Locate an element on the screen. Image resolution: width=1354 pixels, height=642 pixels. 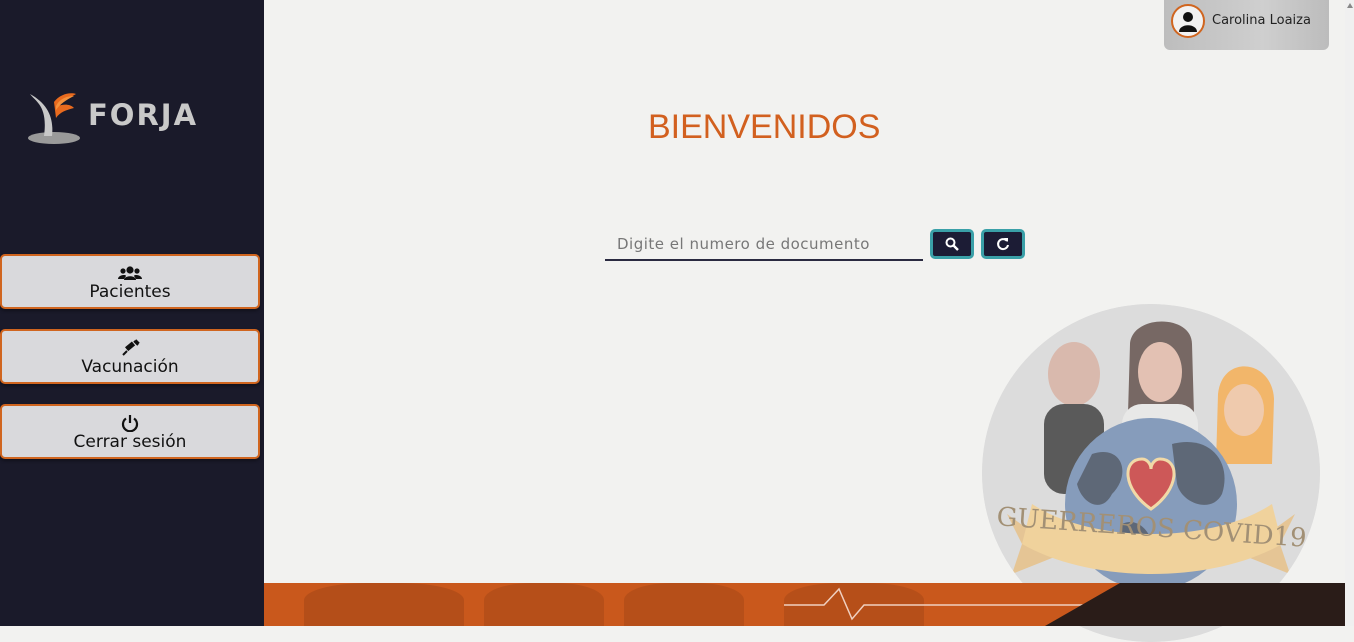
sidebar-item-pacientes: Pacientes is located at coordinates (130, 281).